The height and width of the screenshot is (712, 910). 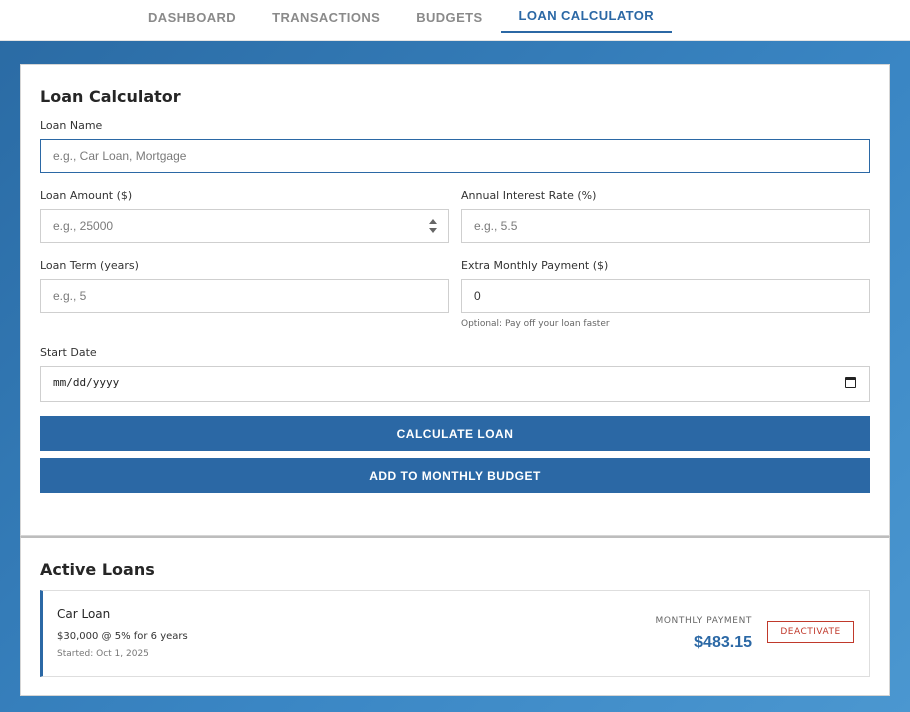 I want to click on loan-term-label: Loan Term (years), so click(x=89, y=265).